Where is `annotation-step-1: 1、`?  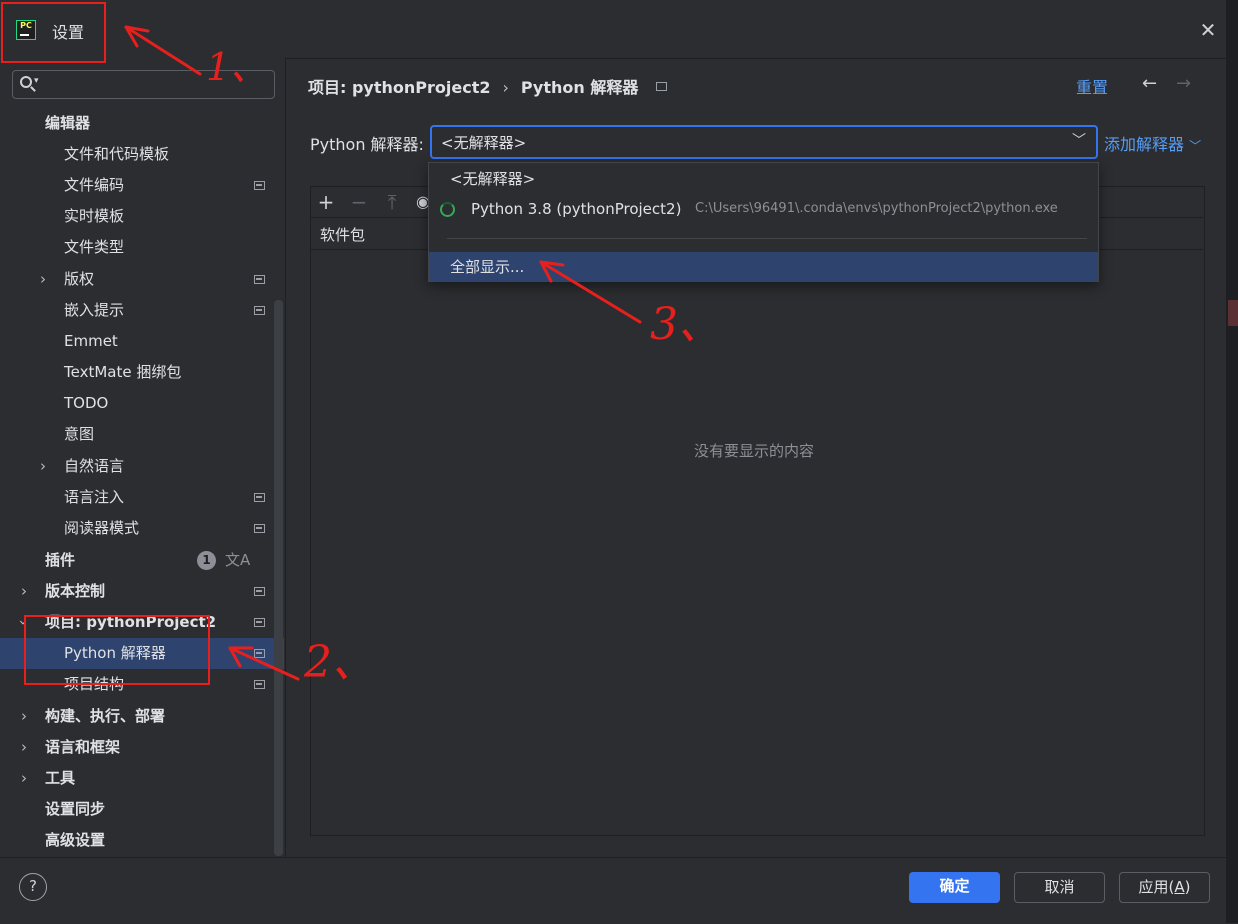 annotation-step-1: 1、 is located at coordinates (237, 67).